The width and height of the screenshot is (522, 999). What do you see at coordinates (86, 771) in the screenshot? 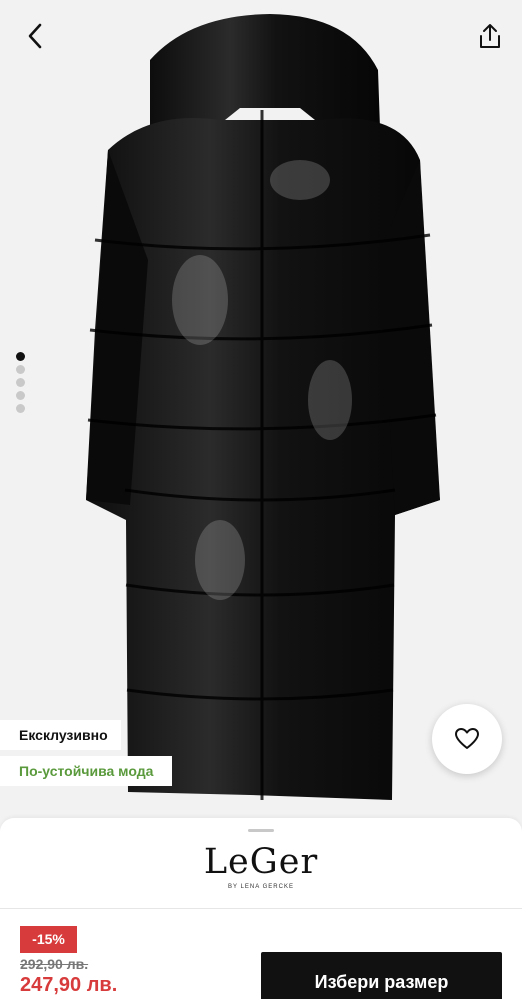
I see `sustainable-badge: По-устойчива мода` at bounding box center [86, 771].